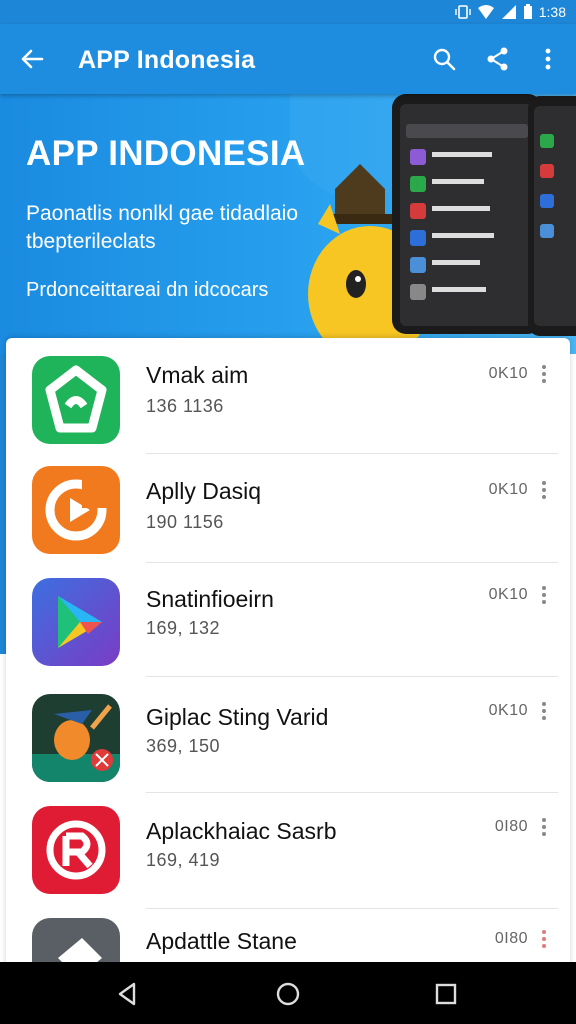 This screenshot has height=1024, width=576. Describe the element at coordinates (241, 831) in the screenshot. I see `app-name: Aplackhaiac Sasrb` at that location.